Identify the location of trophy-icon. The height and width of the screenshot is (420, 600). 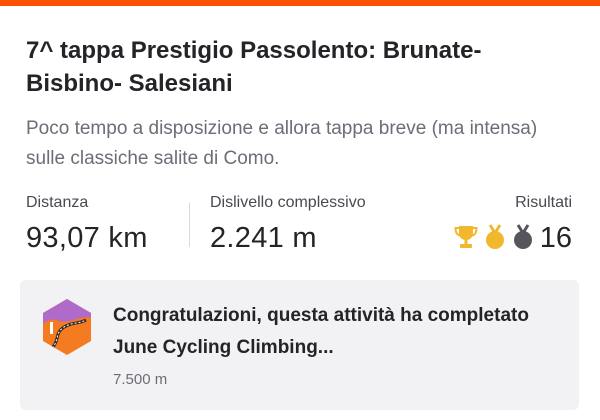
(466, 237).